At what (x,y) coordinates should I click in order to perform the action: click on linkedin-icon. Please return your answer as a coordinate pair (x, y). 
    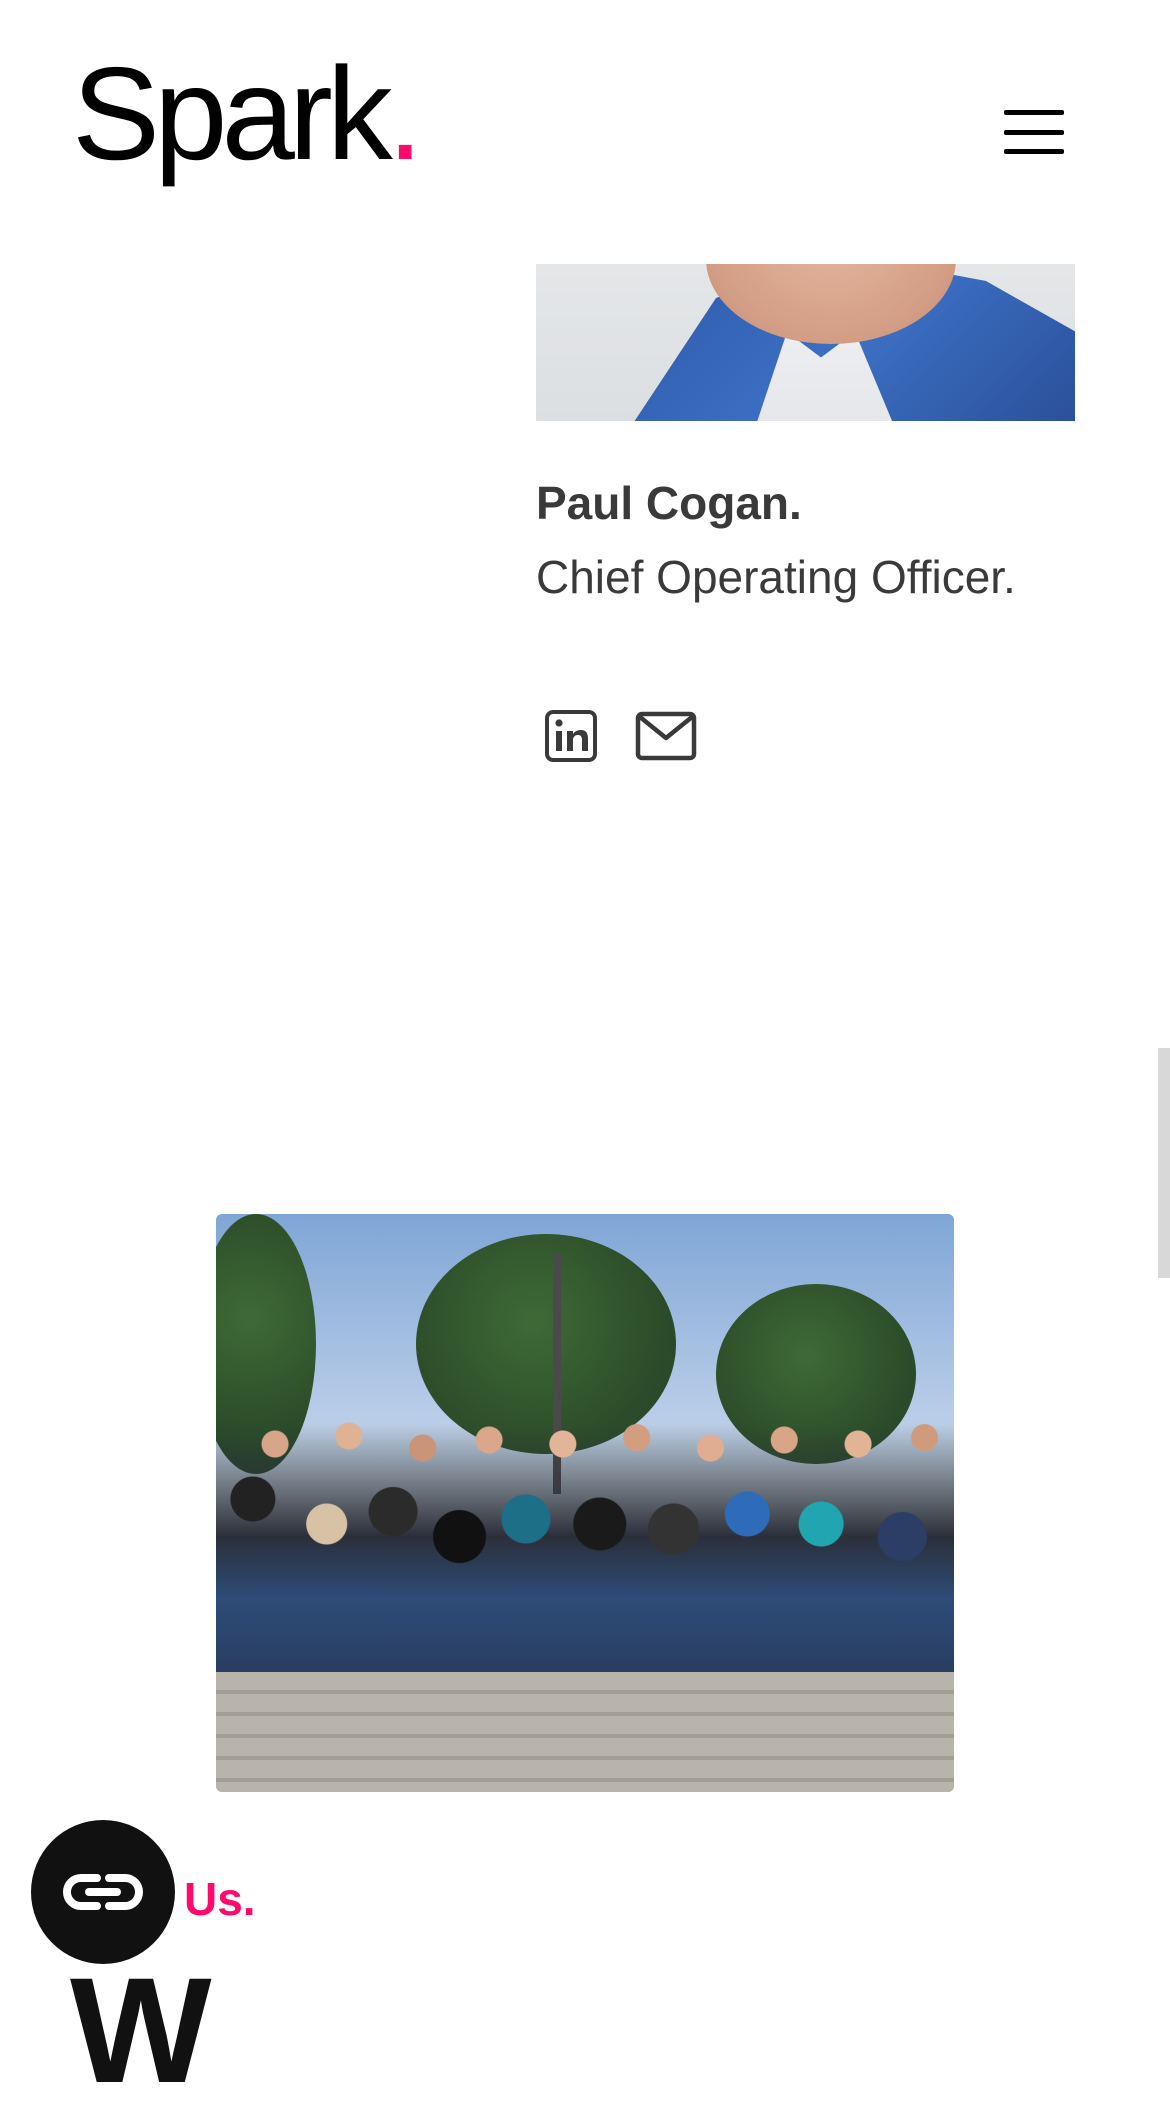
    Looking at the image, I should click on (571, 736).